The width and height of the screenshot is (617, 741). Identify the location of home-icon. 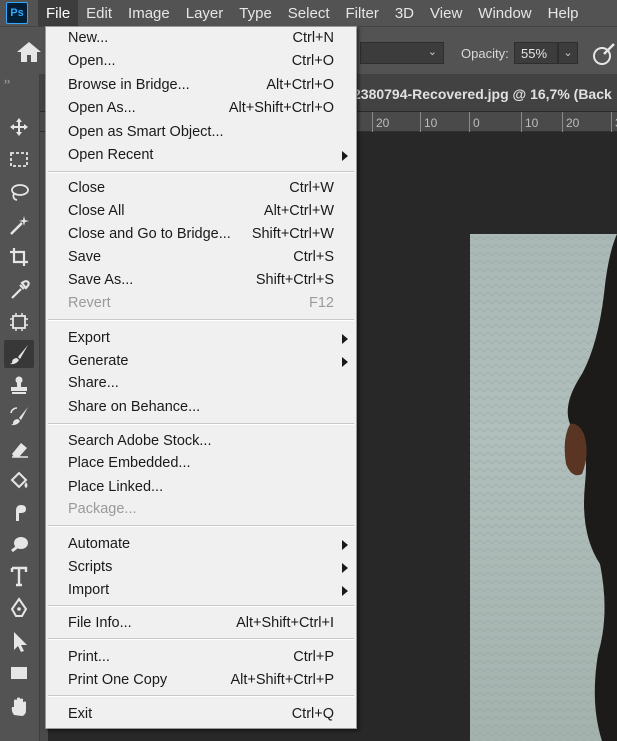
(29, 52).